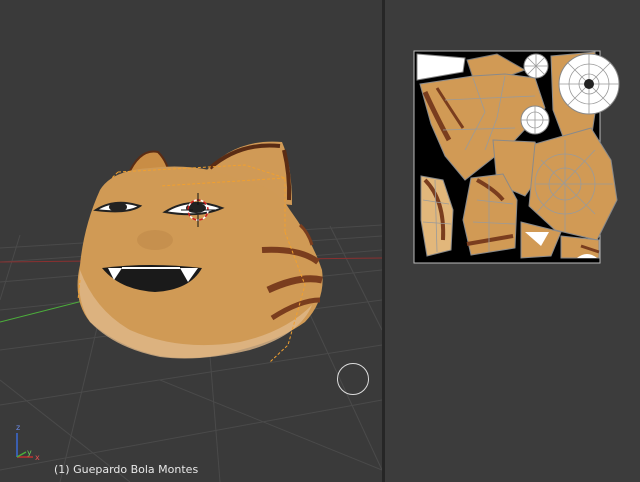 This screenshot has height=482, width=640. Describe the element at coordinates (29, 452) in the screenshot. I see `y-axis-label: y` at that location.